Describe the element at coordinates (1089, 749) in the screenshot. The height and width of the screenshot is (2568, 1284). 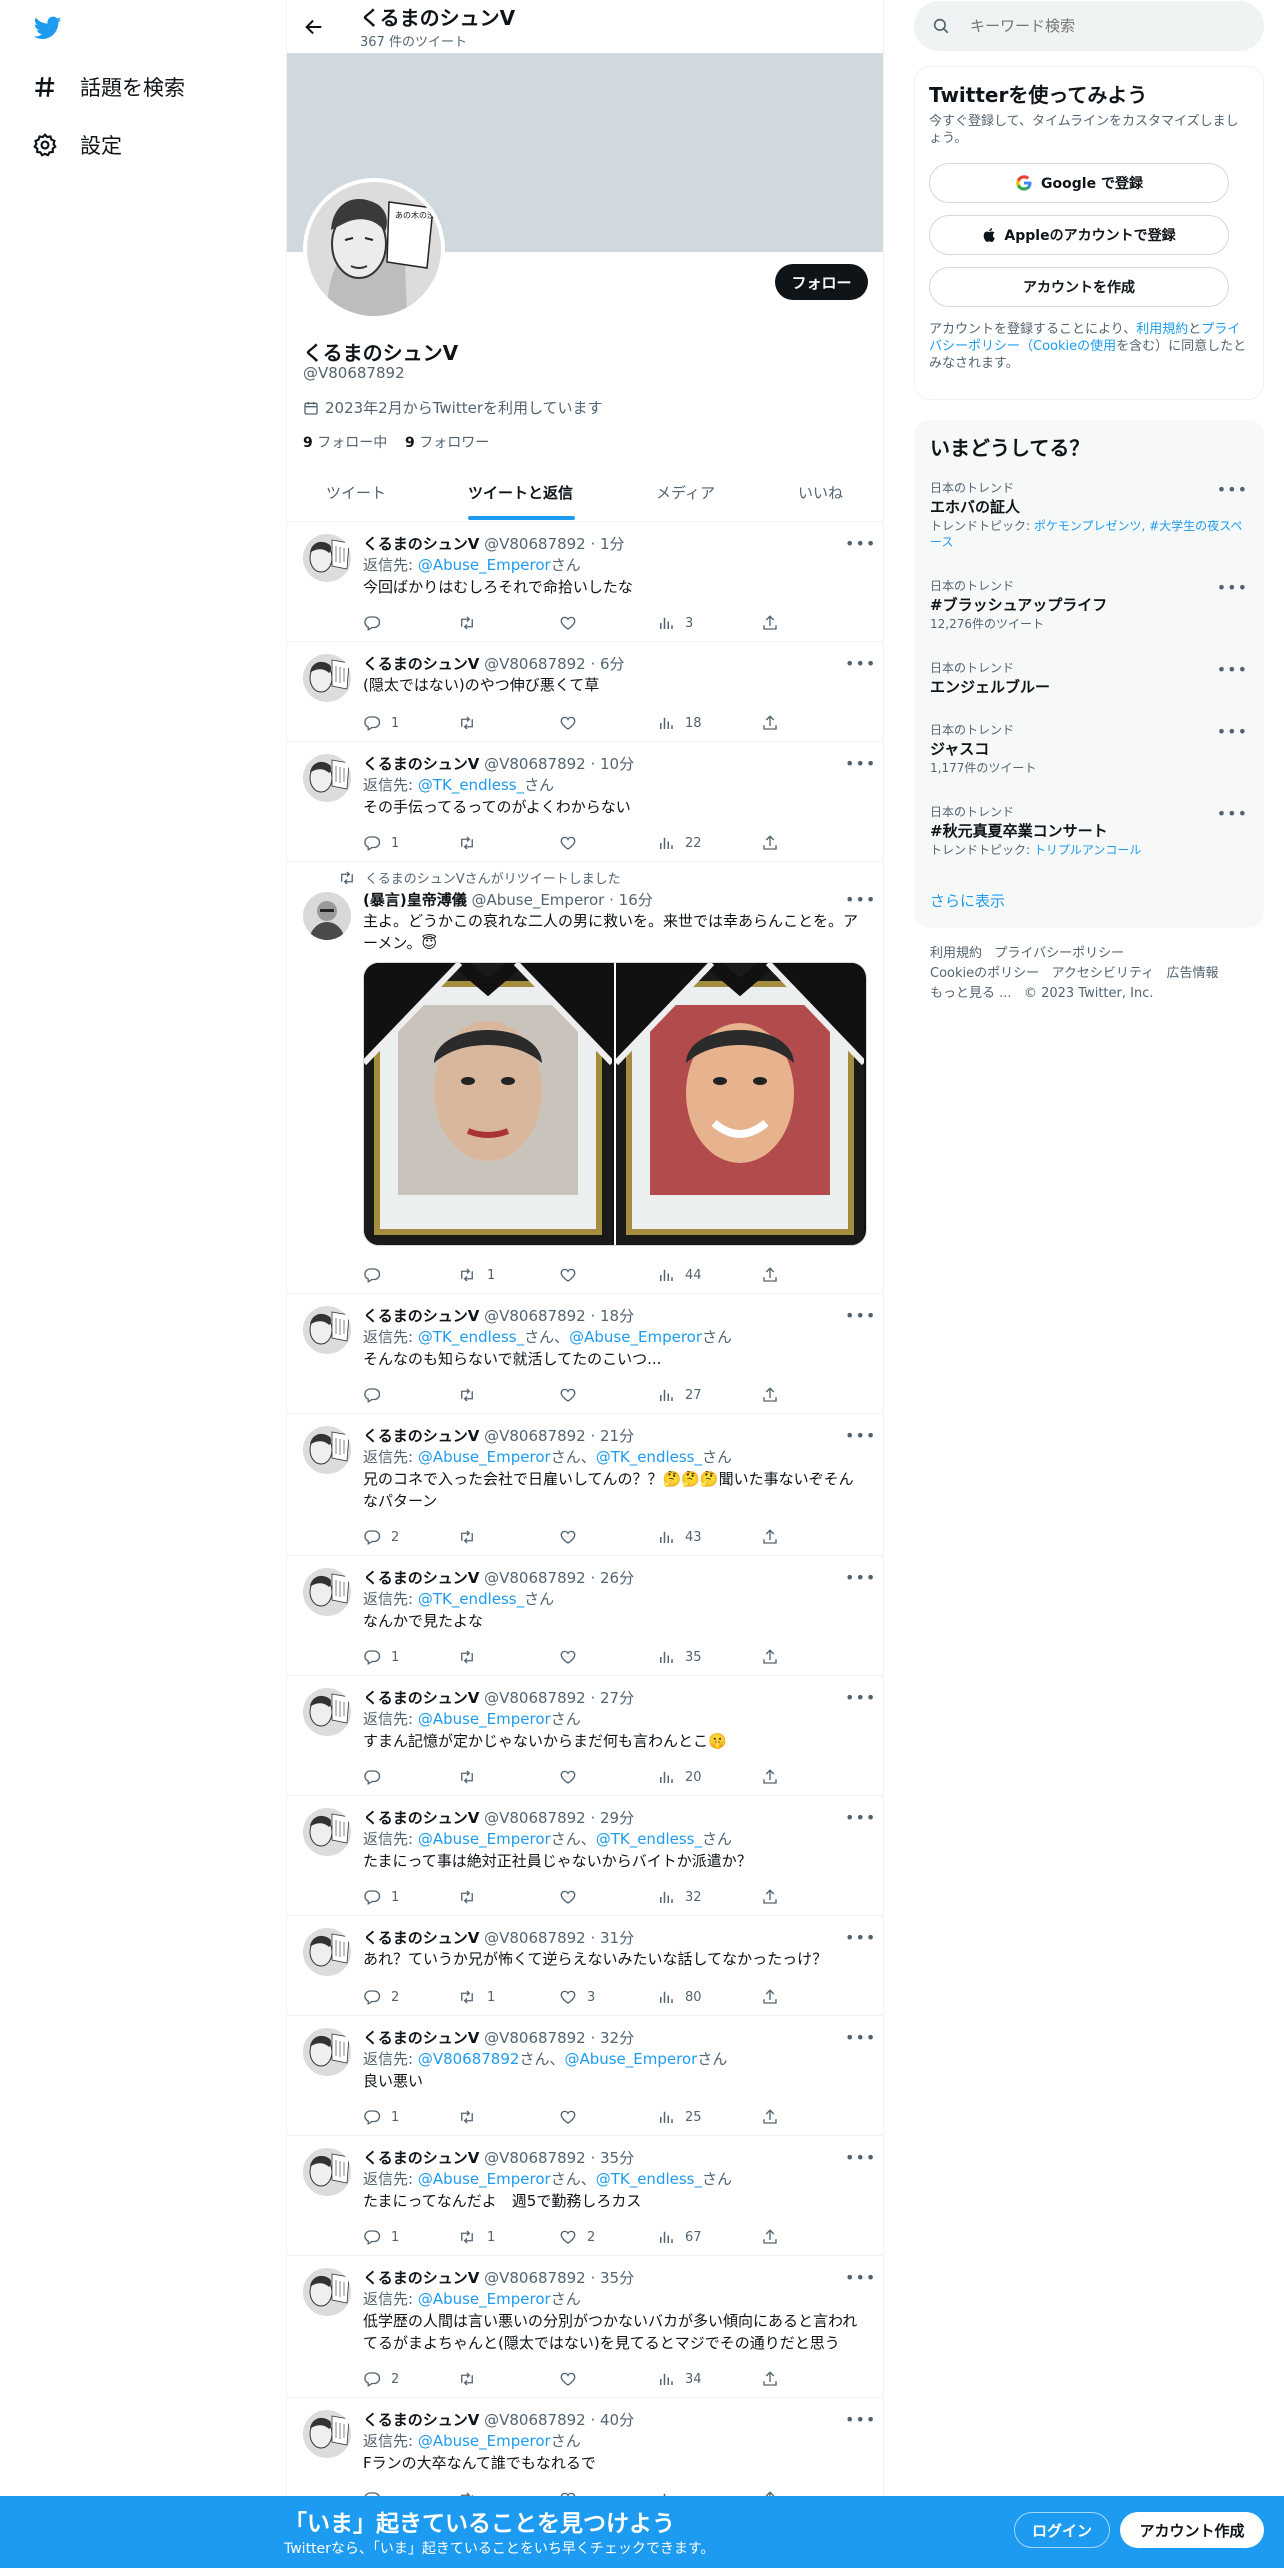
I see `trend-item: 日本のトレンド ジャスコ 1,177件のツイート •••` at that location.